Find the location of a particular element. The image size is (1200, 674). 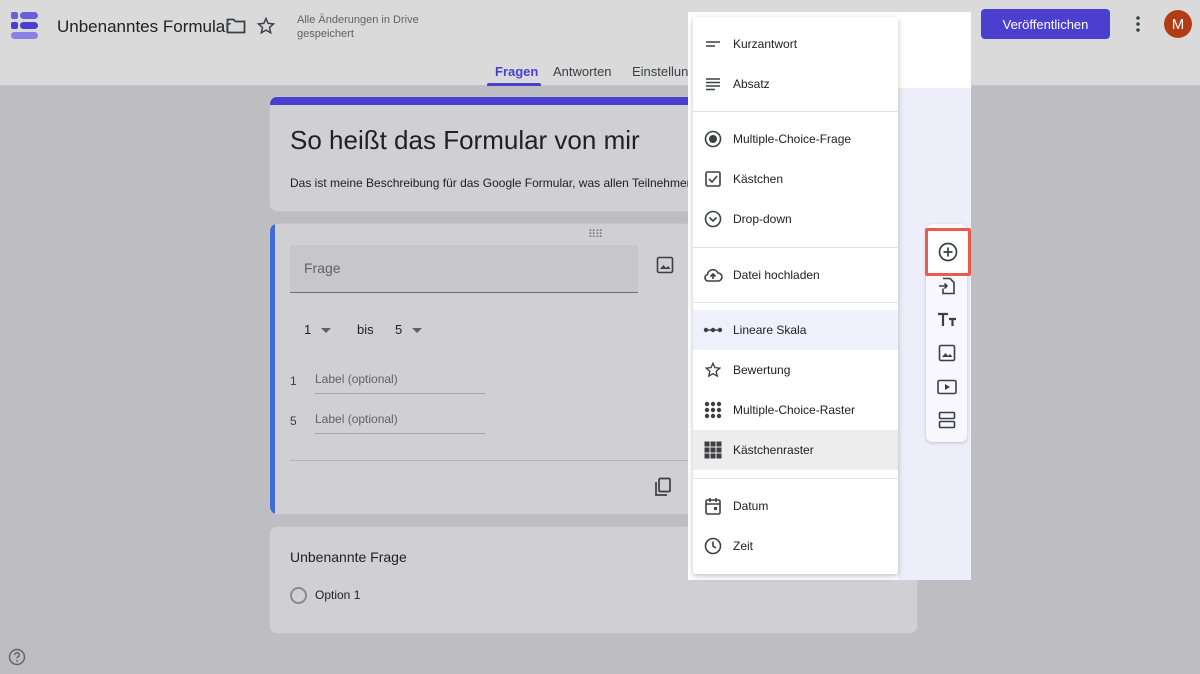

scale-to-select: 5 is located at coordinates (409, 329).